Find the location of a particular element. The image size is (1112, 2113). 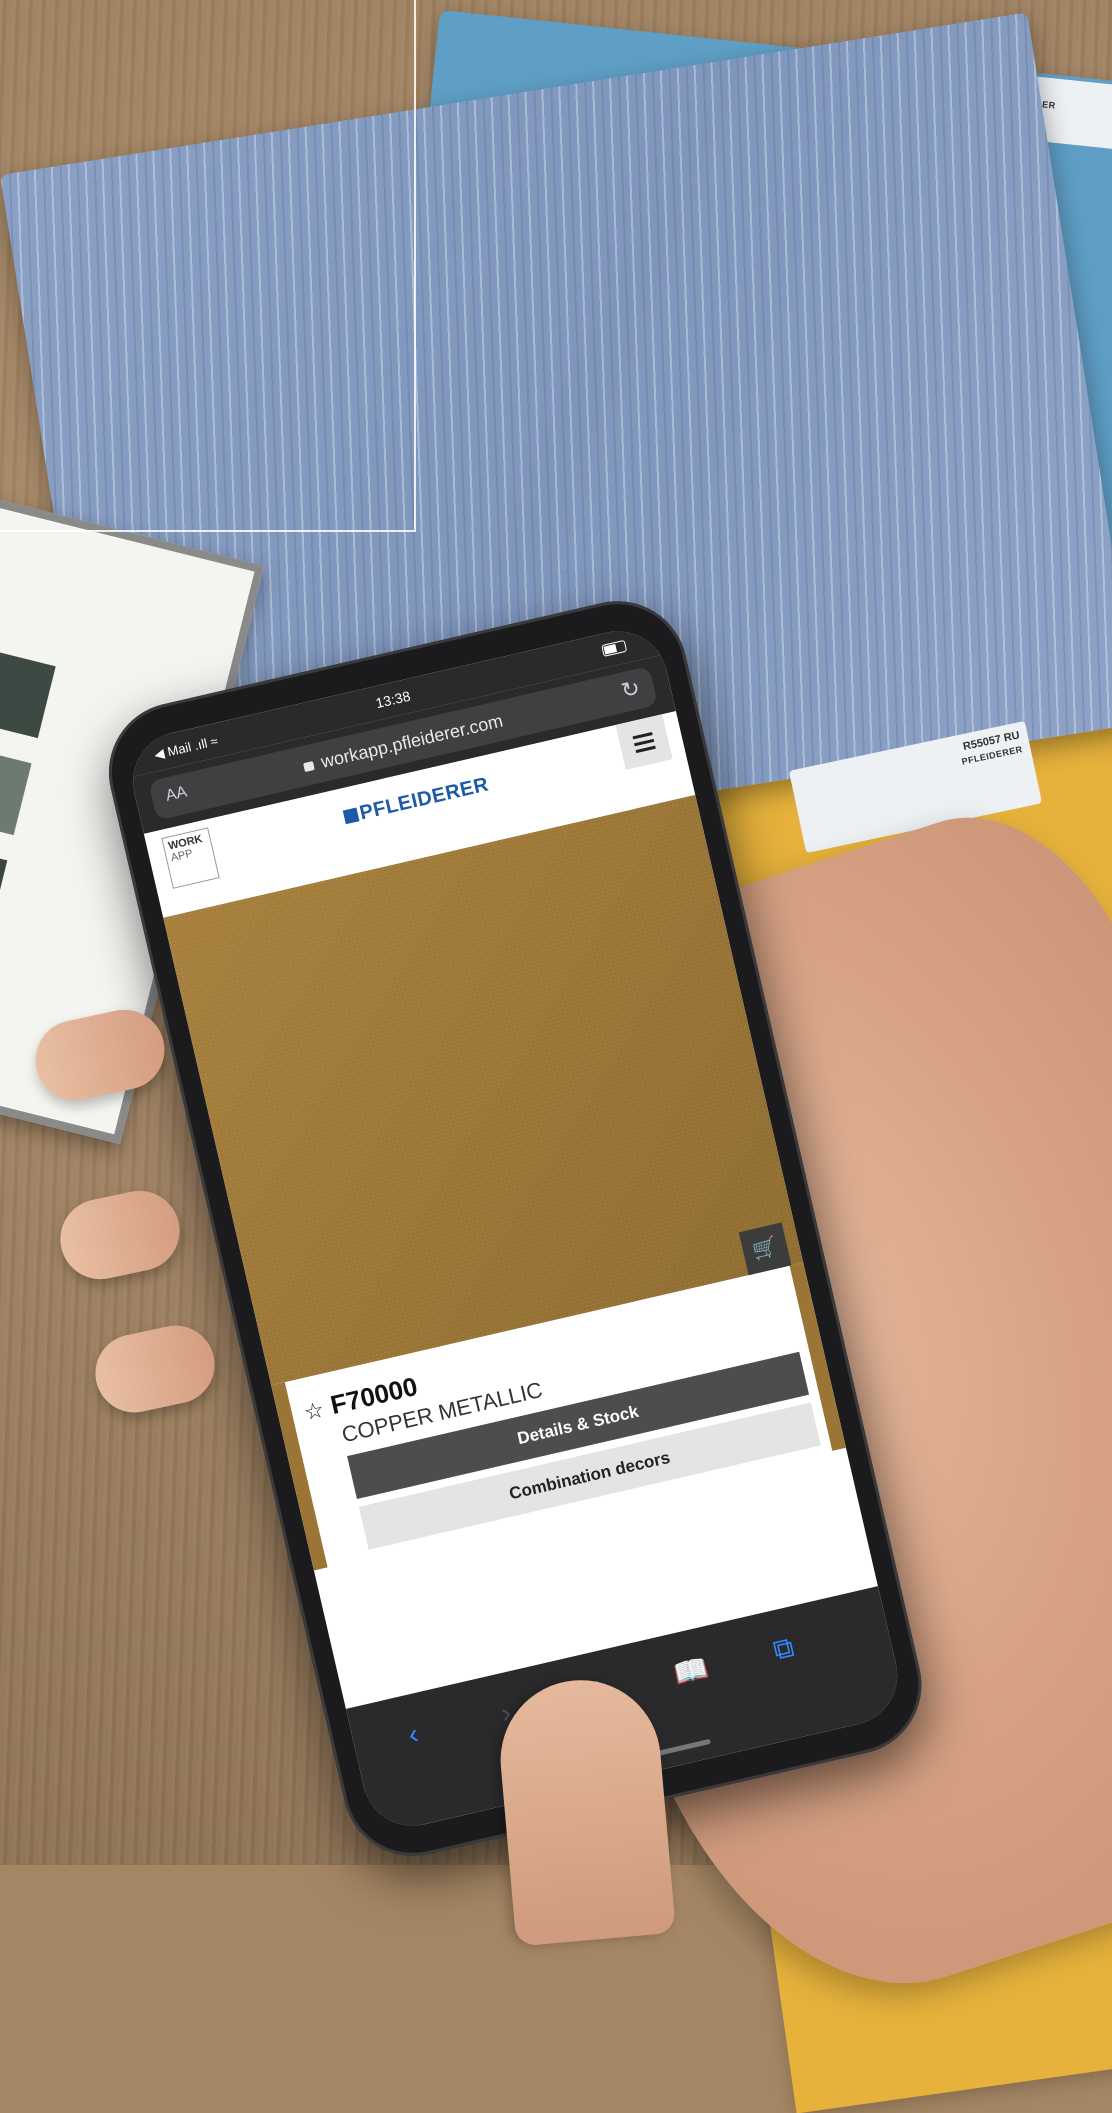

decorative-frame-line is located at coordinates (208, 266).